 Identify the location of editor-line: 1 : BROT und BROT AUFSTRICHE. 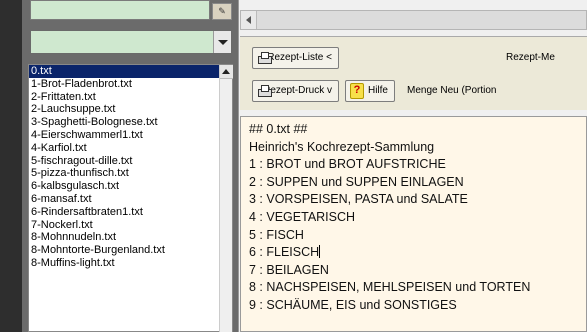
(417, 165).